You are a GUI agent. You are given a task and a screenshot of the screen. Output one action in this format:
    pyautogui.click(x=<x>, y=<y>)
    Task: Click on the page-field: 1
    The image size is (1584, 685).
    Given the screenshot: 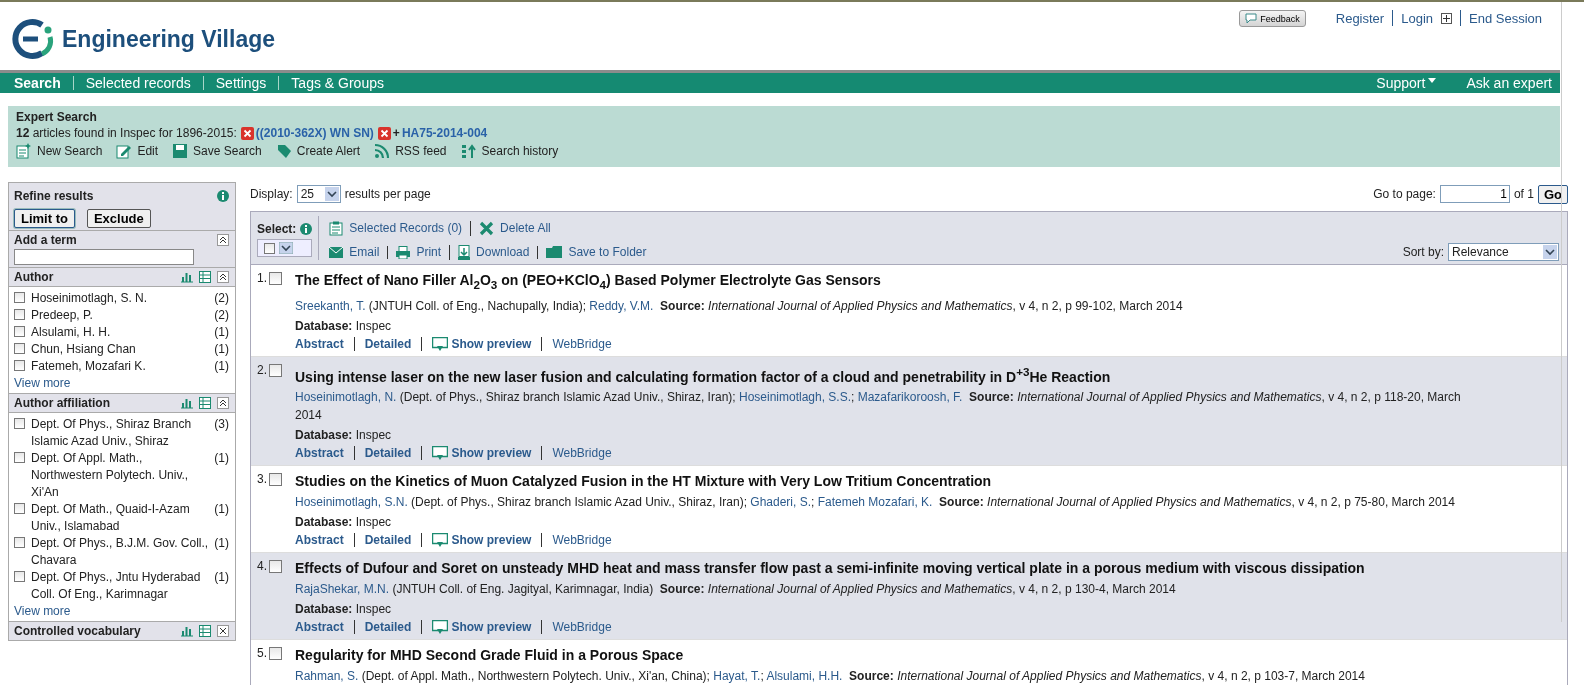 What is the action you would take?
    pyautogui.click(x=1474, y=194)
    